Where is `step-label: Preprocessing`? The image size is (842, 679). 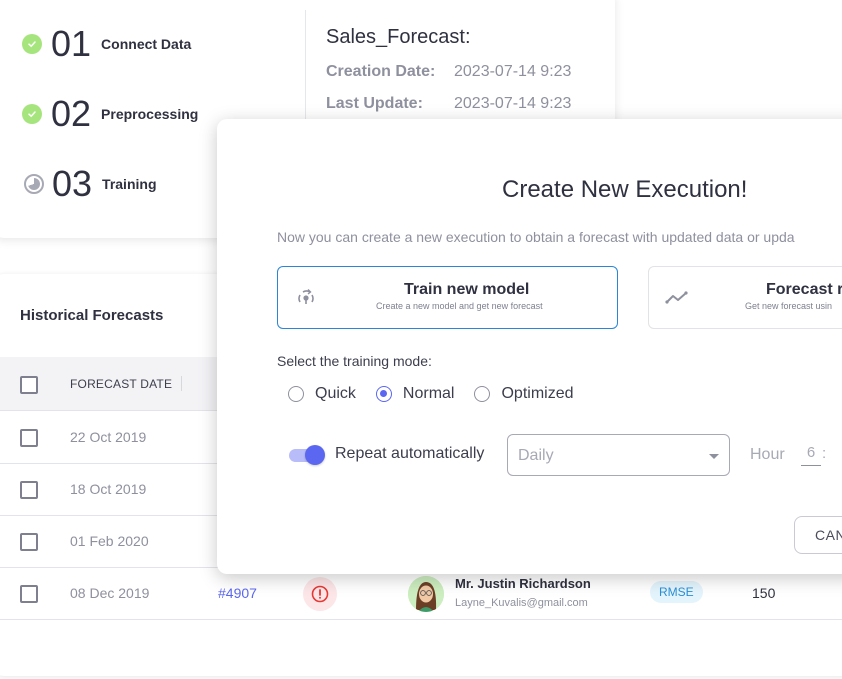
step-label: Preprocessing is located at coordinates (150, 114).